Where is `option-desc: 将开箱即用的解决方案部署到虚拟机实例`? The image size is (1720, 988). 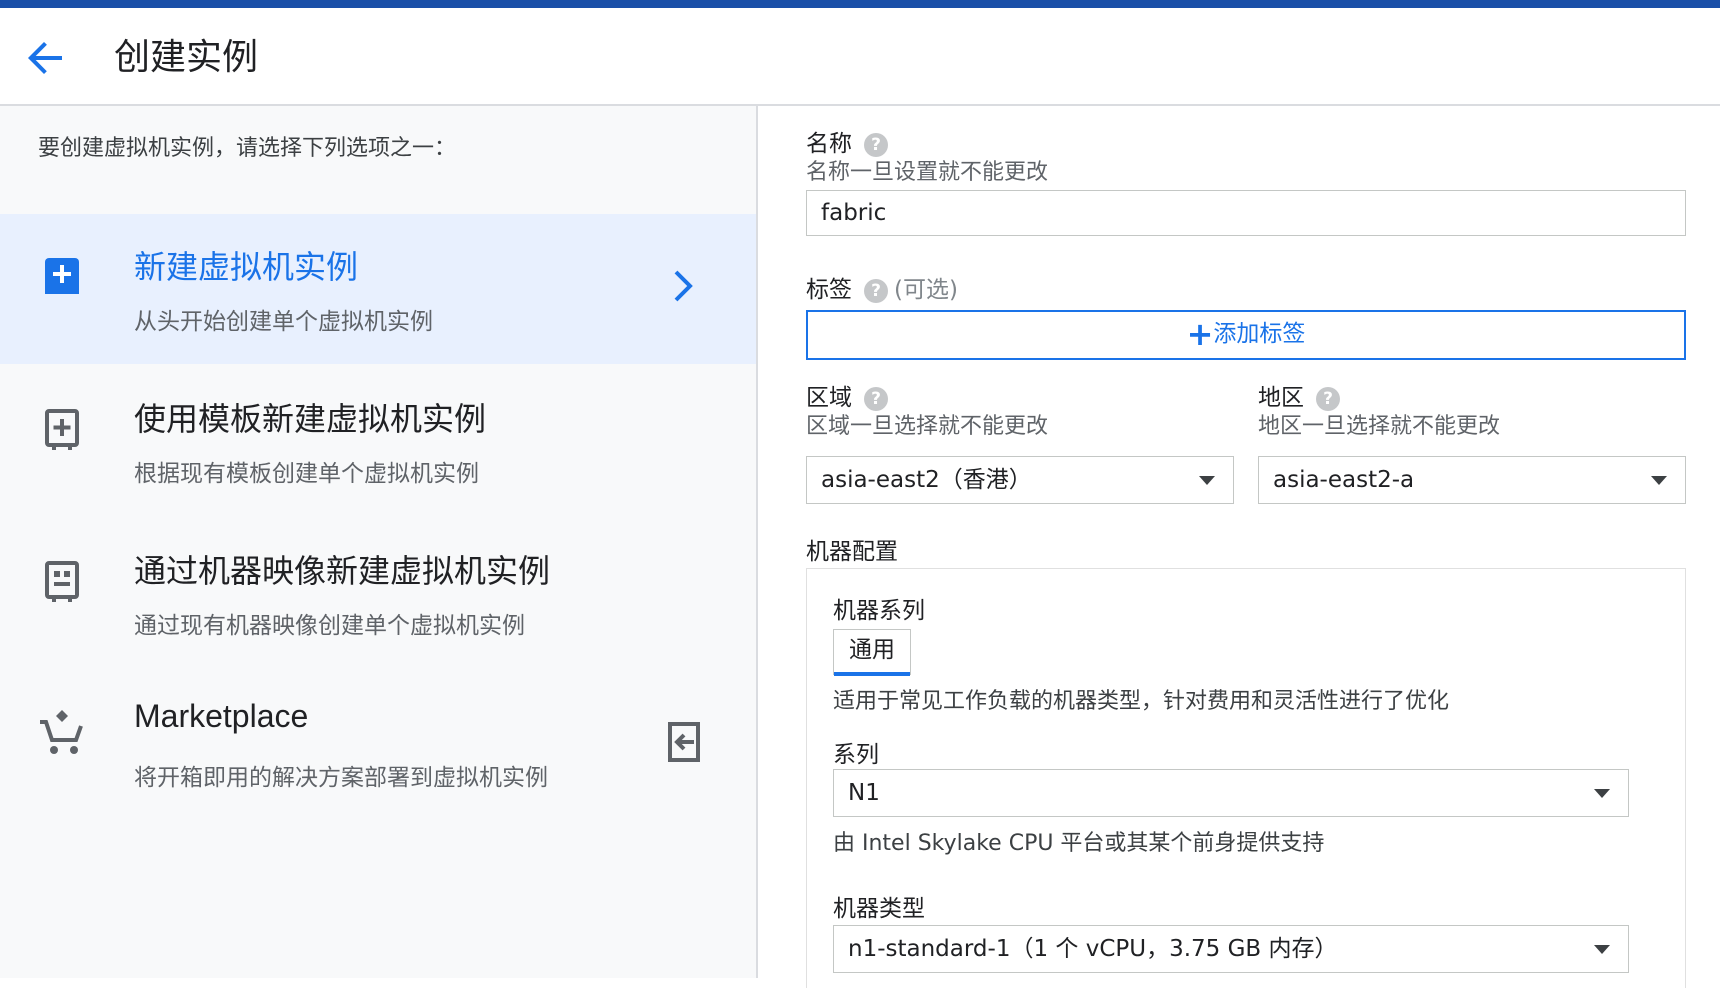 option-desc: 将开箱即用的解决方案部署到虚拟机实例 is located at coordinates (341, 778).